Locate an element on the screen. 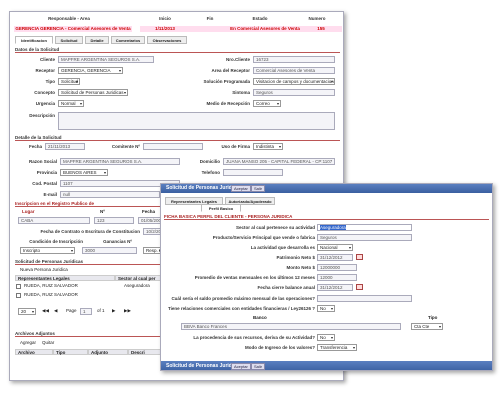  email-field: null is located at coordinates (110, 194).